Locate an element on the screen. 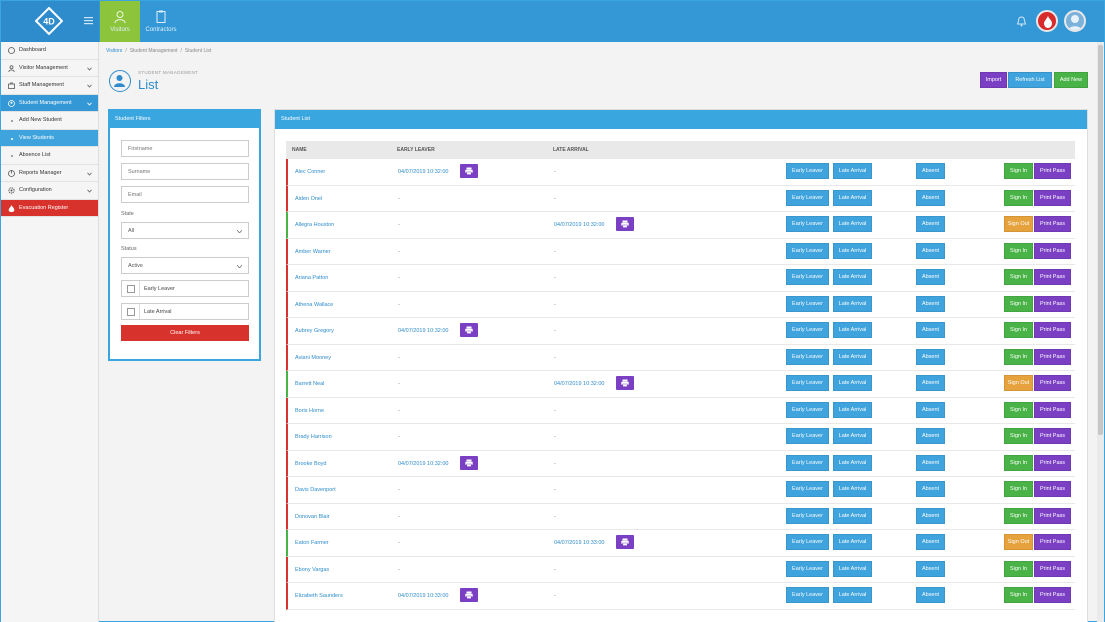 The width and height of the screenshot is (1105, 622). surname-input is located at coordinates (185, 171).